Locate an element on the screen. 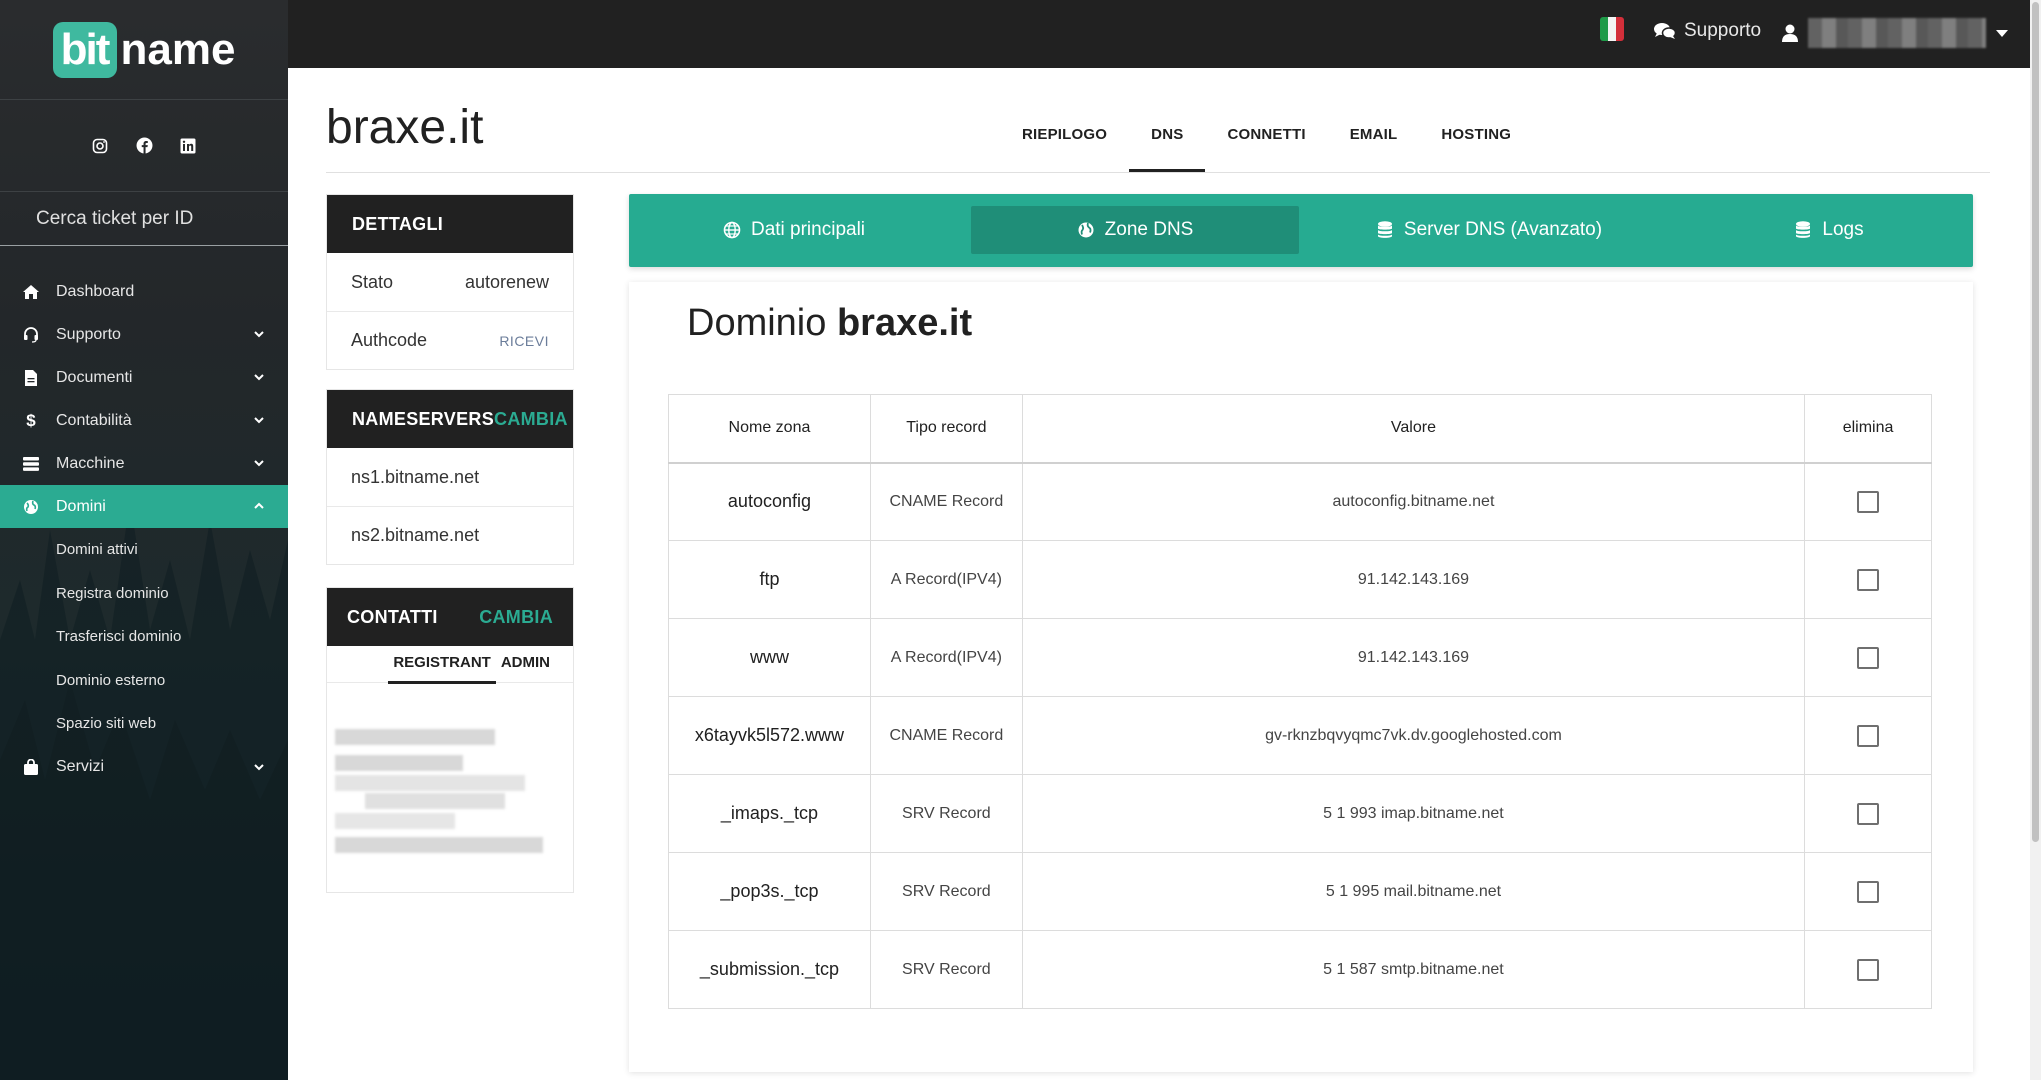 The image size is (2041, 1080). subtab-logs: Logs is located at coordinates (1829, 230).